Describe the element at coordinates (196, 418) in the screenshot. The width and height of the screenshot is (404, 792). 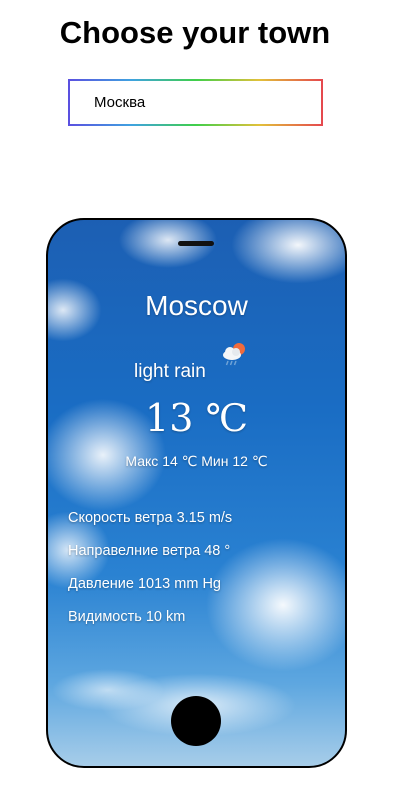
I see `temperature: 13 ℃` at that location.